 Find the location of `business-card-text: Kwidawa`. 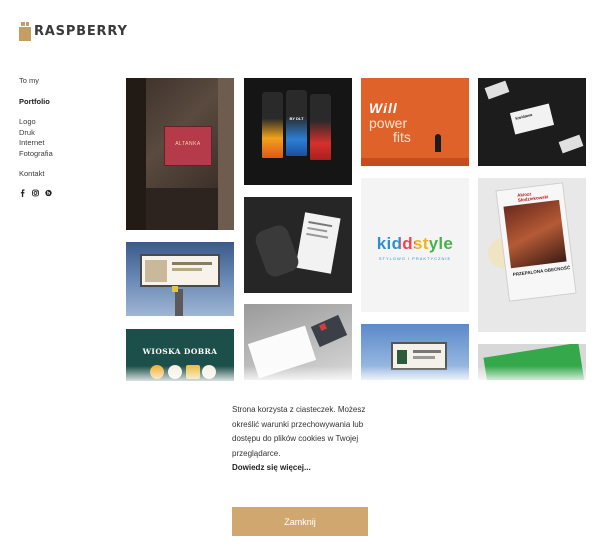

business-card-text: Kwidawa is located at coordinates (523, 116).